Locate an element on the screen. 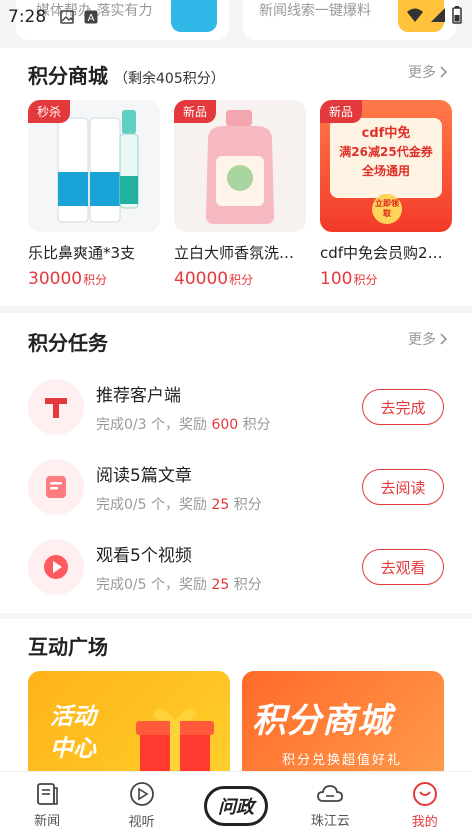 Image resolution: width=472 pixels, height=839 pixels. tab-video: 视听 is located at coordinates (142, 805).